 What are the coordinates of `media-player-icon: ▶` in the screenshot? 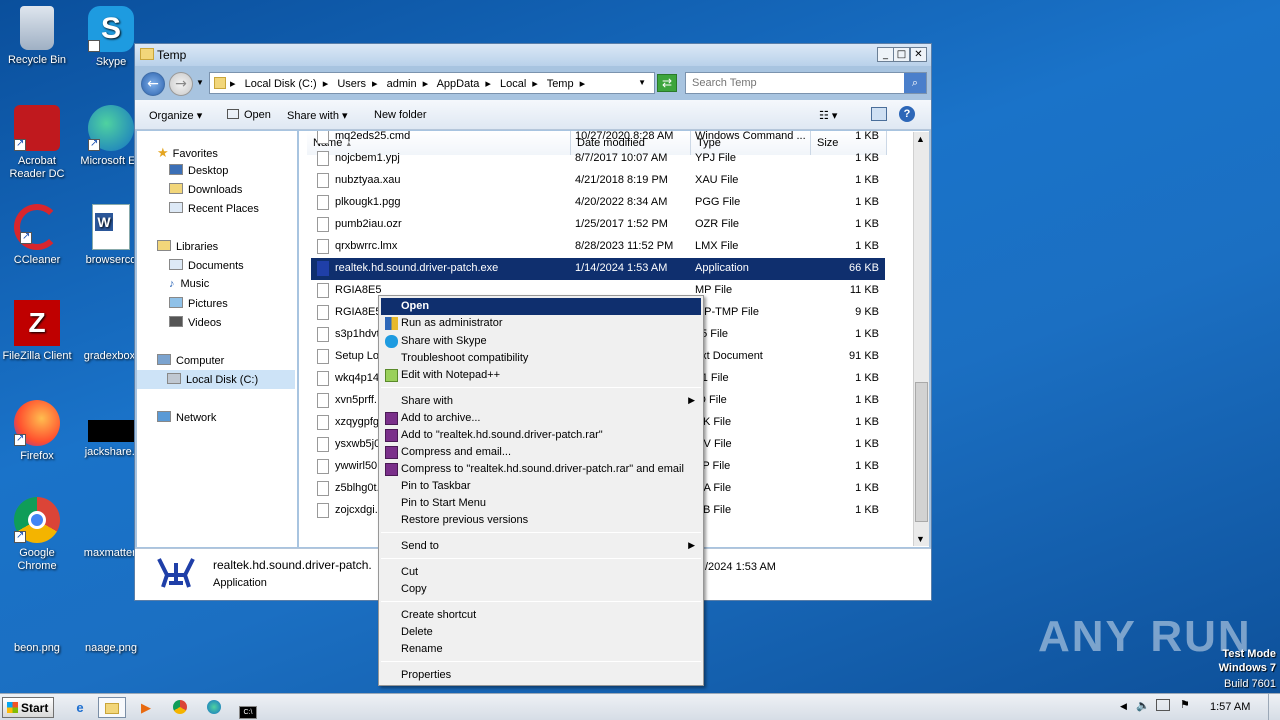 It's located at (146, 707).